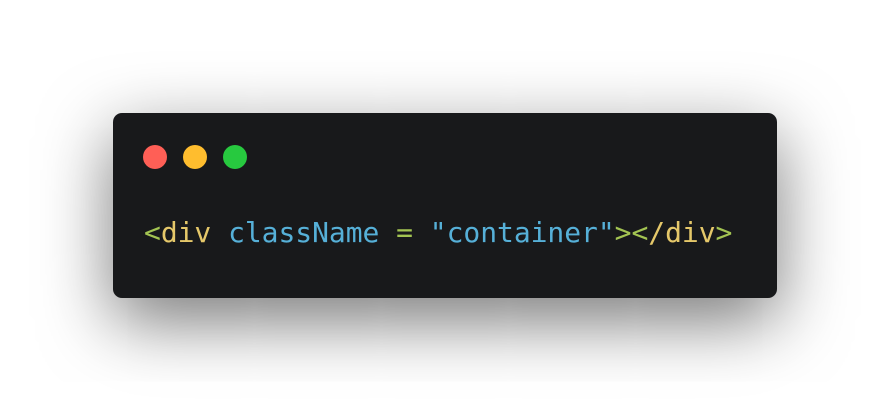  What do you see at coordinates (404, 232) in the screenshot?
I see `equals-sign: =` at bounding box center [404, 232].